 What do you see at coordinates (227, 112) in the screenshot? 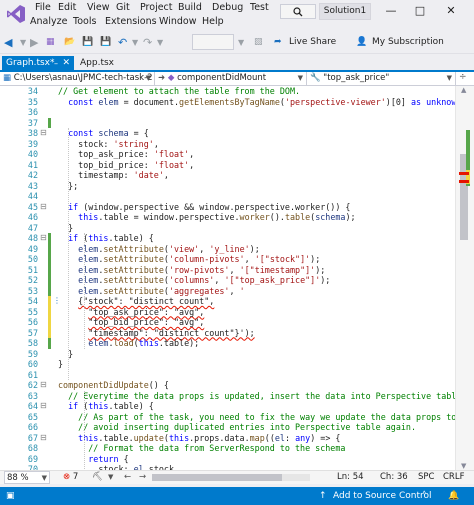
I see `code-line: 36` at bounding box center [227, 112].